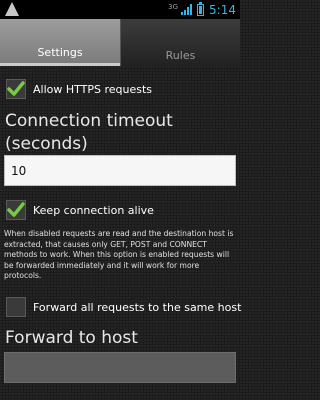 The image size is (320, 400). I want to click on tab-bar: Settings Rules, so click(120, 42).